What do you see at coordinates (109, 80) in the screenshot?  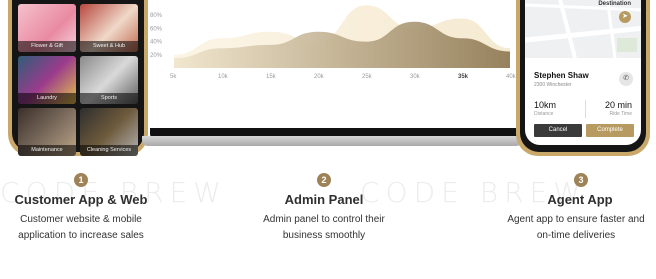 I see `service-tile-sports: Sports` at bounding box center [109, 80].